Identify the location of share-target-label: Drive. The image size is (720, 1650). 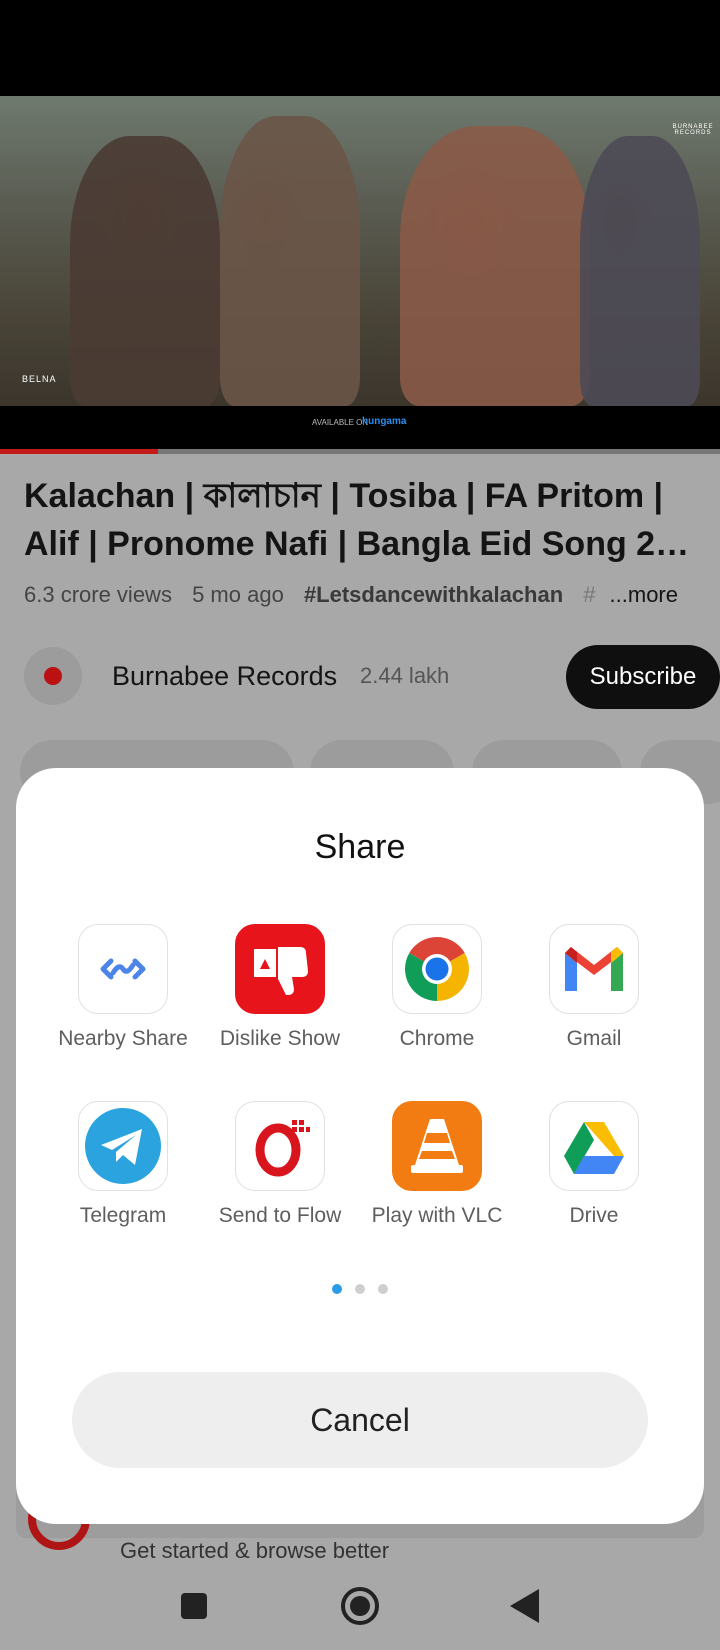
(594, 1215).